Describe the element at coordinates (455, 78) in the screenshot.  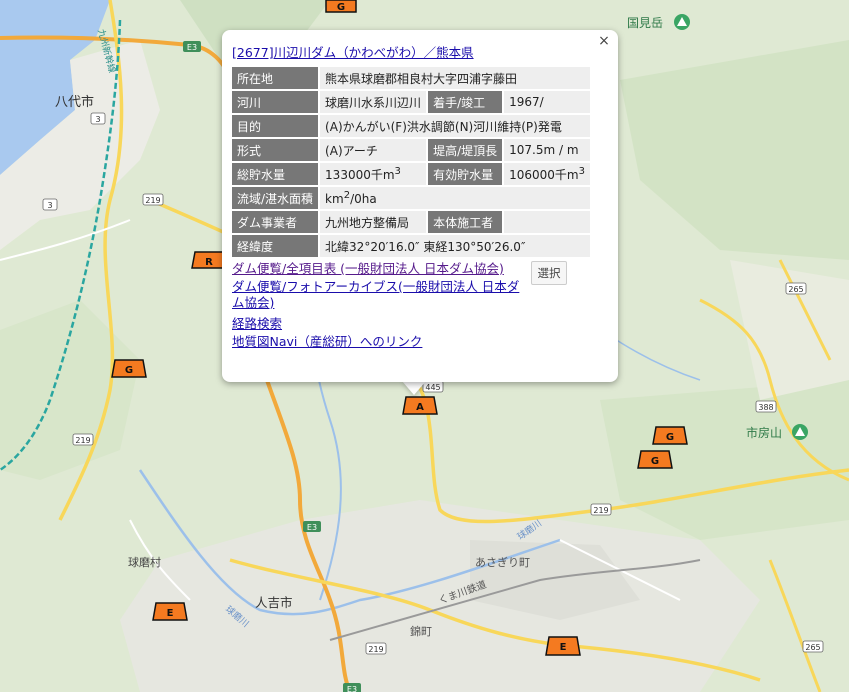
I see `info-value: 熊本県球磨郡相良村大字四浦字藤田` at that location.